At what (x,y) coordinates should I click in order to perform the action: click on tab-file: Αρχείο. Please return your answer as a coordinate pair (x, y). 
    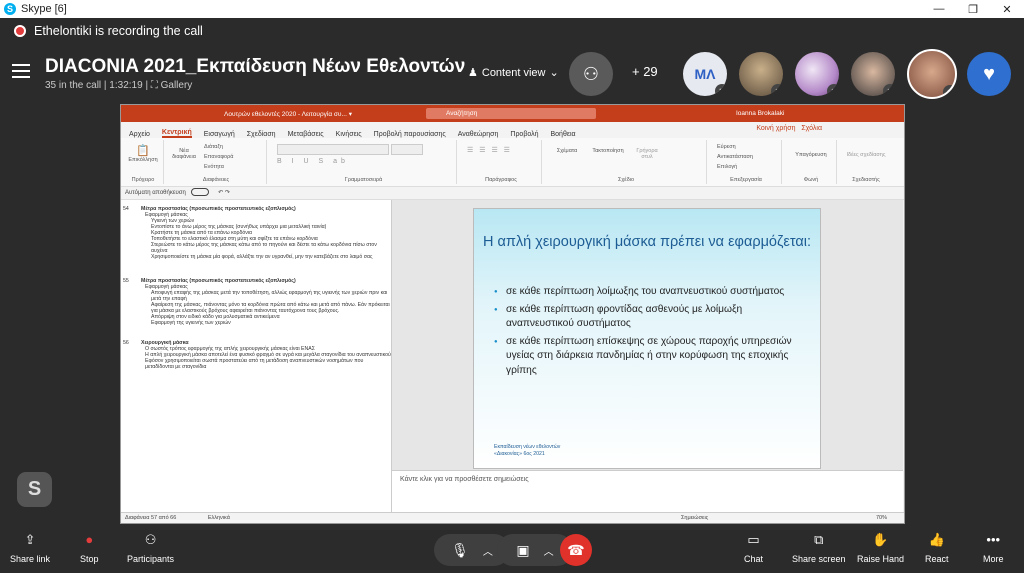
    Looking at the image, I should click on (139, 134).